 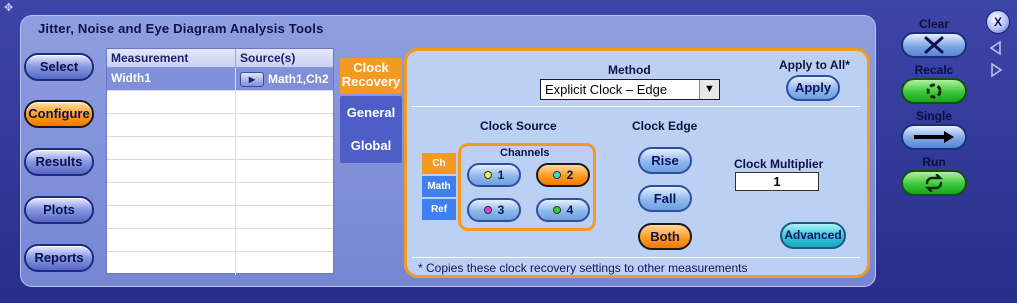 I want to click on channel-1-button: 1, so click(x=494, y=175).